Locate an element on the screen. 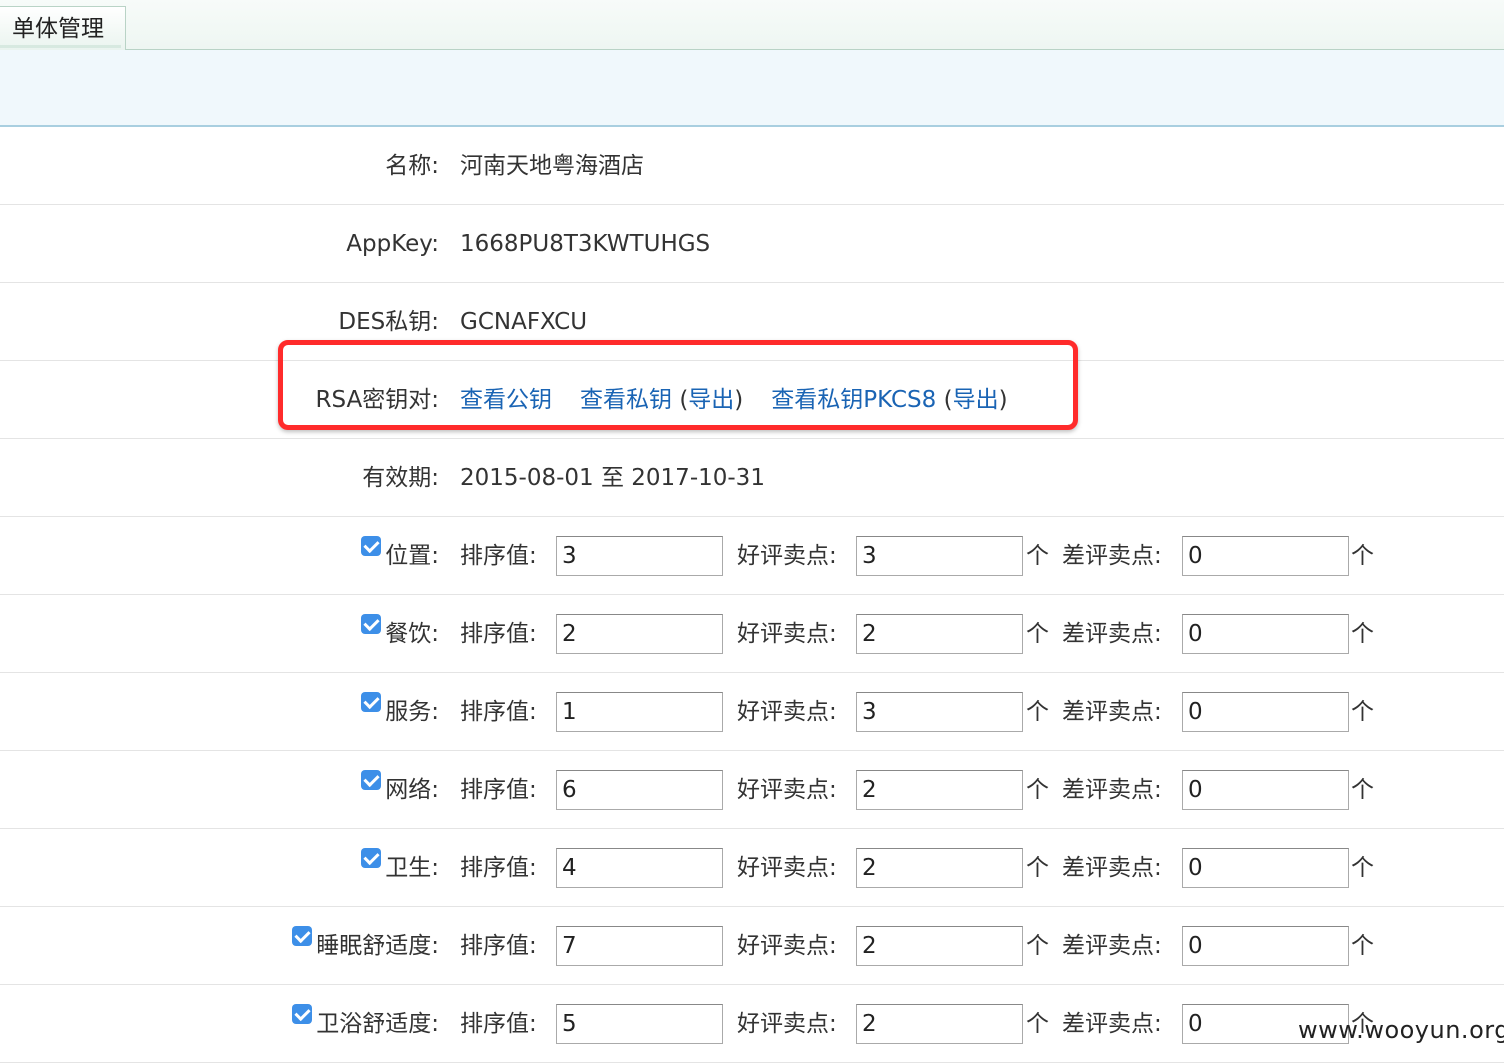  criteria-label: 卫生: is located at coordinates (400, 868).